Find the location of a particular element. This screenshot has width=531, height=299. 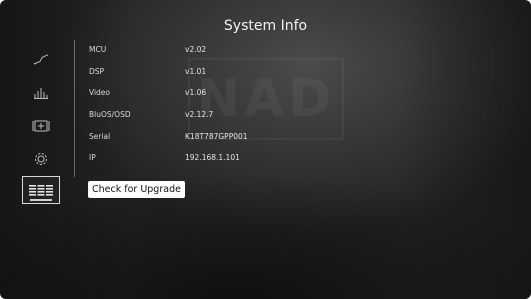

sidebar-item-audio is located at coordinates (41, 59).